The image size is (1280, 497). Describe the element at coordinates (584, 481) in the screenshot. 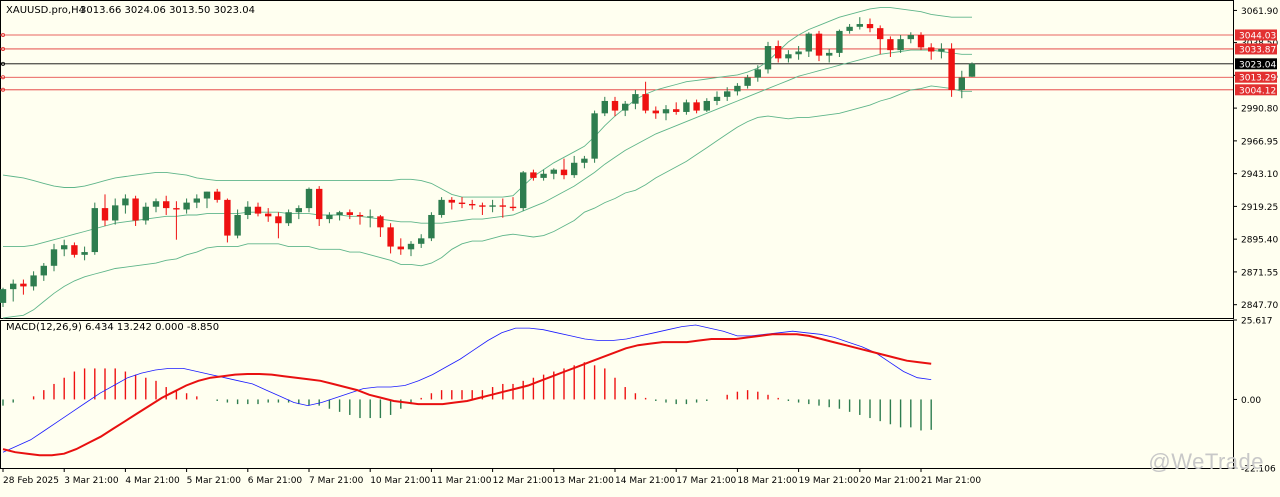

I see `time-axis-label: 13 Mar 21:00` at that location.